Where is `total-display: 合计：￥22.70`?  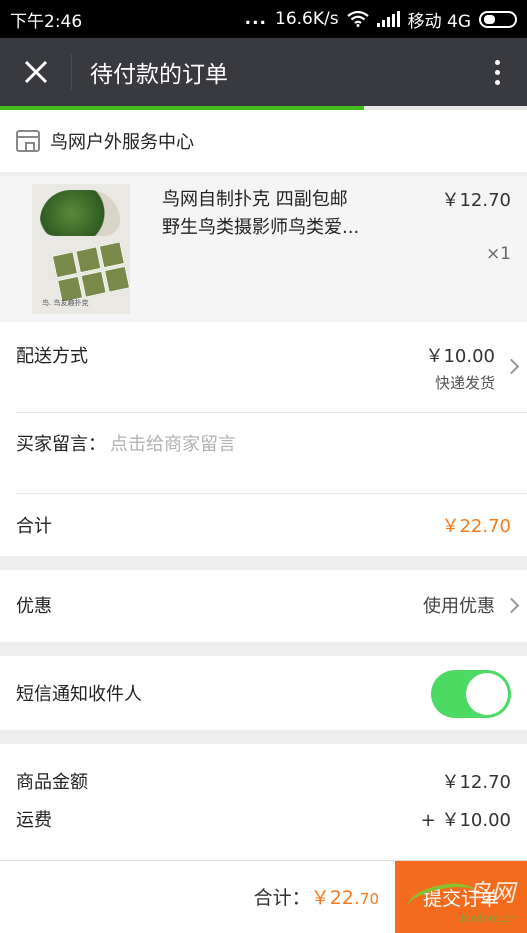
total-display: 合计：￥22.70 is located at coordinates (316, 896).